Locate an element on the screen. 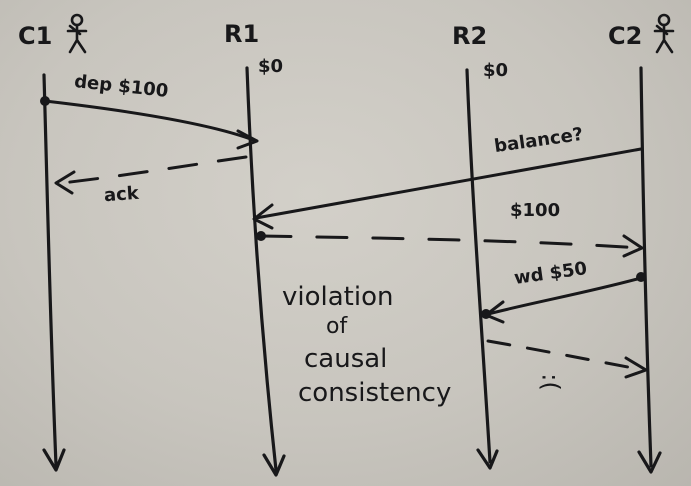  arrow-ack is located at coordinates (154, 170).